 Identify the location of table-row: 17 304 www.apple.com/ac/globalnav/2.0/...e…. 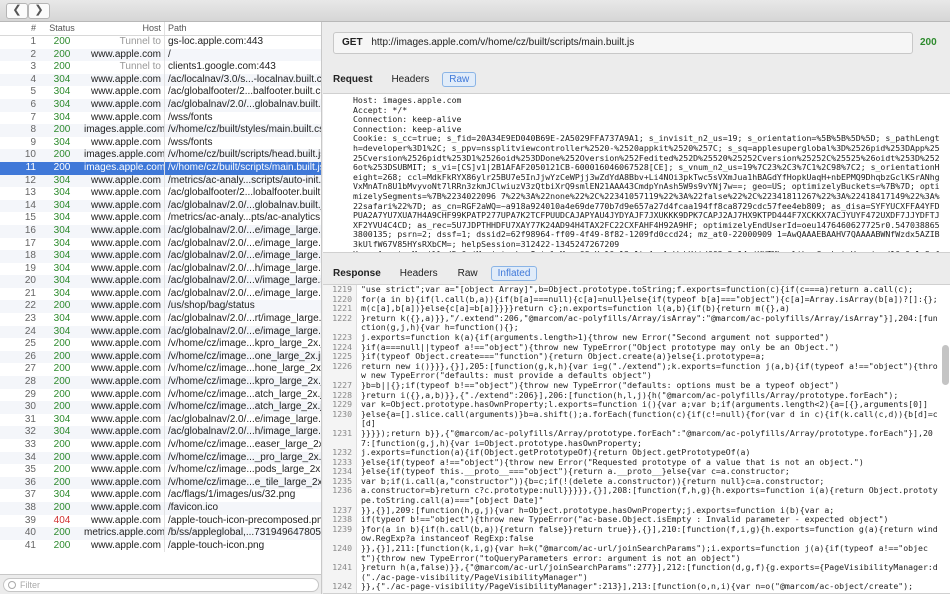
(160, 244).